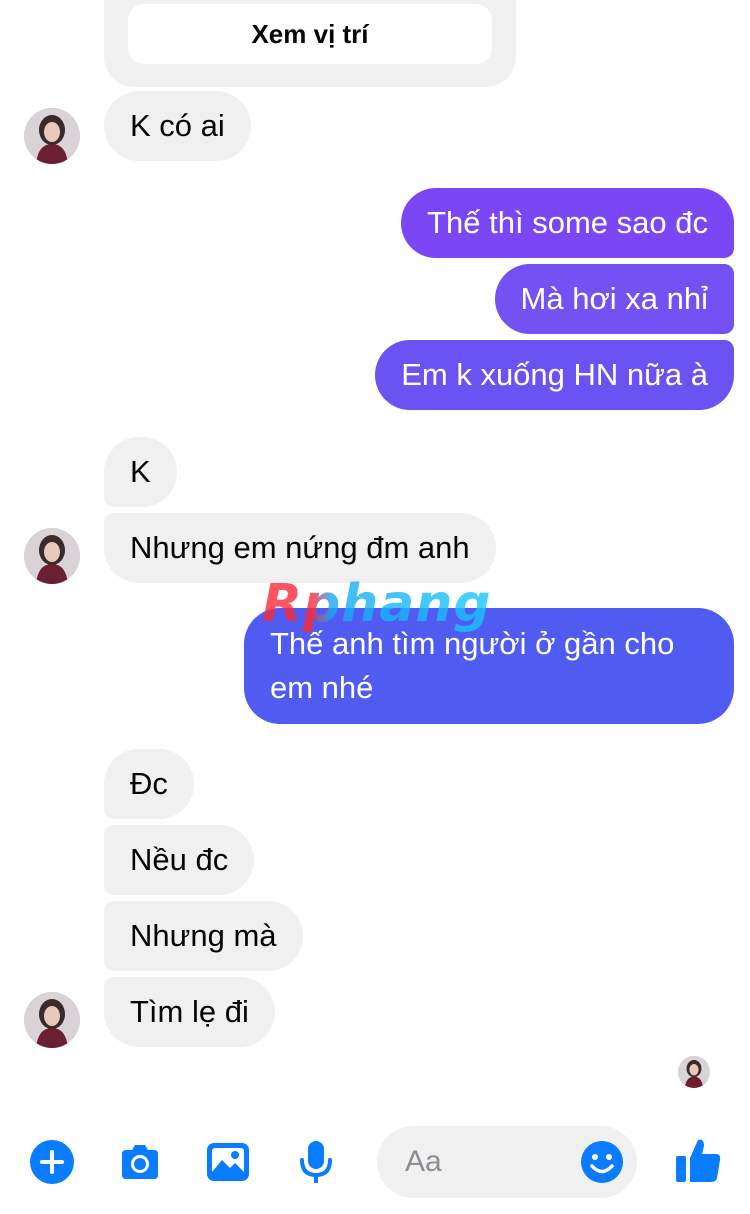 The image size is (750, 1214). Describe the element at coordinates (52, 1162) in the screenshot. I see `plus-icon` at that location.